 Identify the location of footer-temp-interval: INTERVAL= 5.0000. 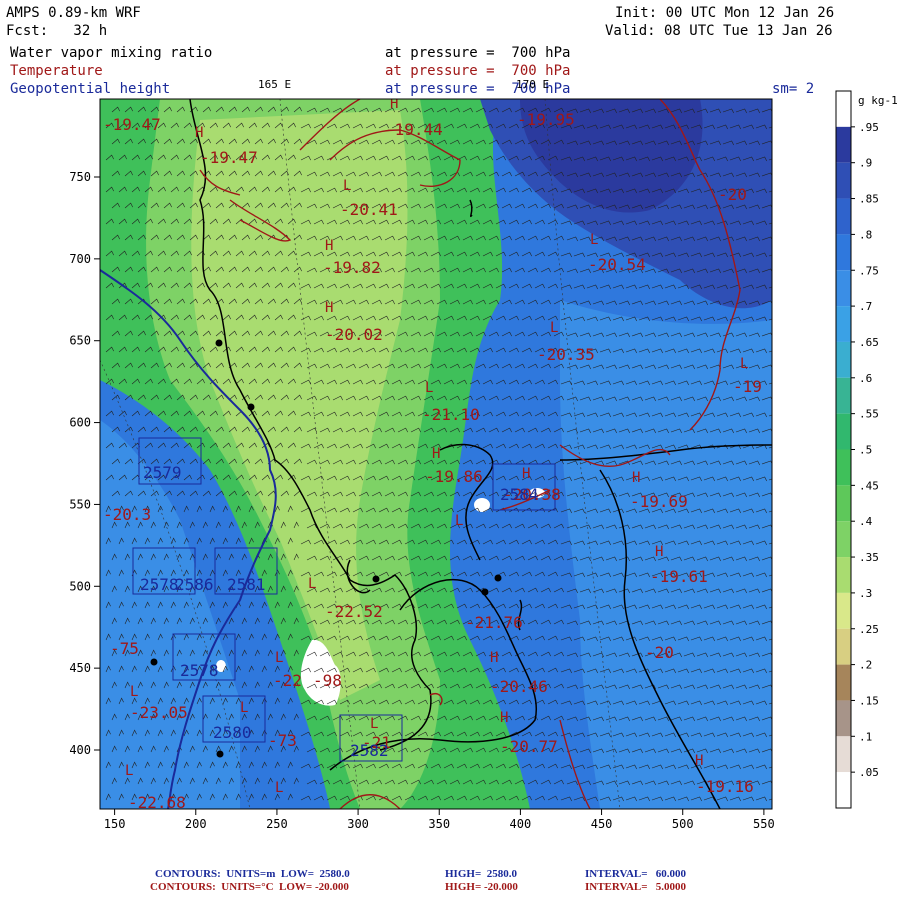
(636, 887).